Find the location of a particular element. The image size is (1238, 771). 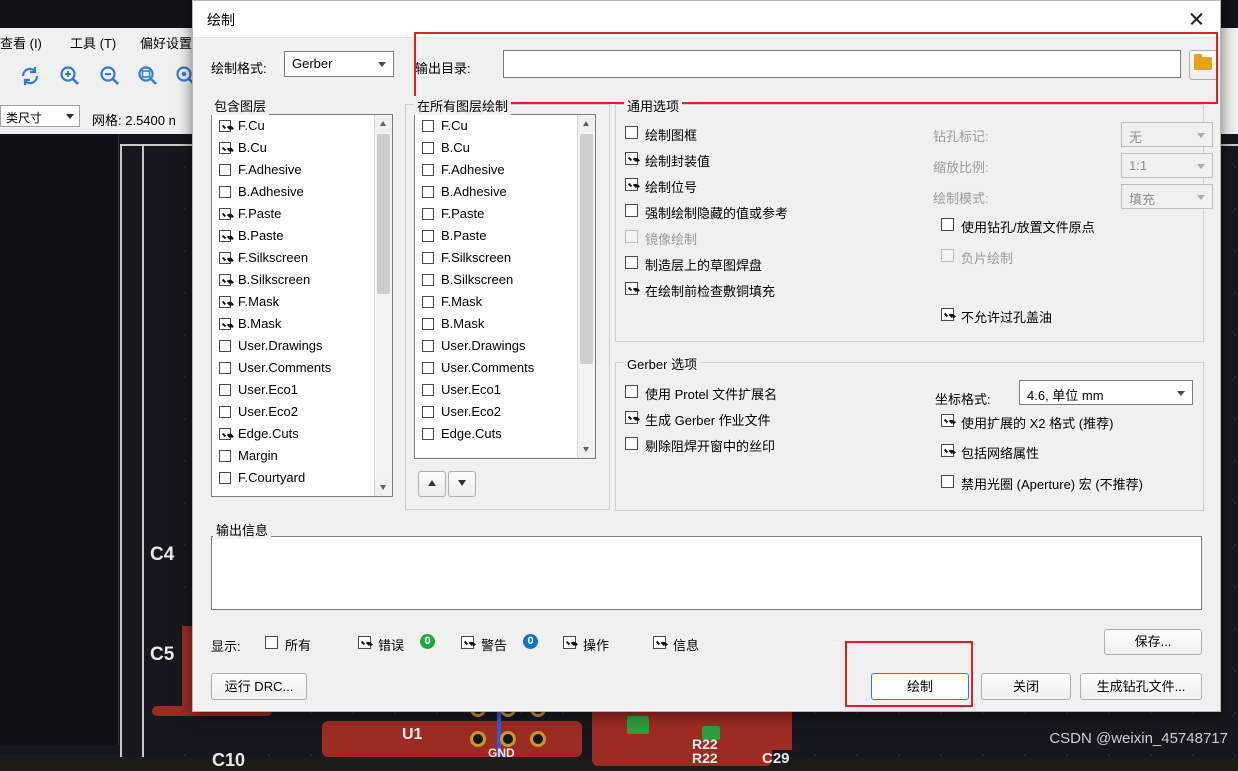

menu-view: 查看 (I) is located at coordinates (21, 42).